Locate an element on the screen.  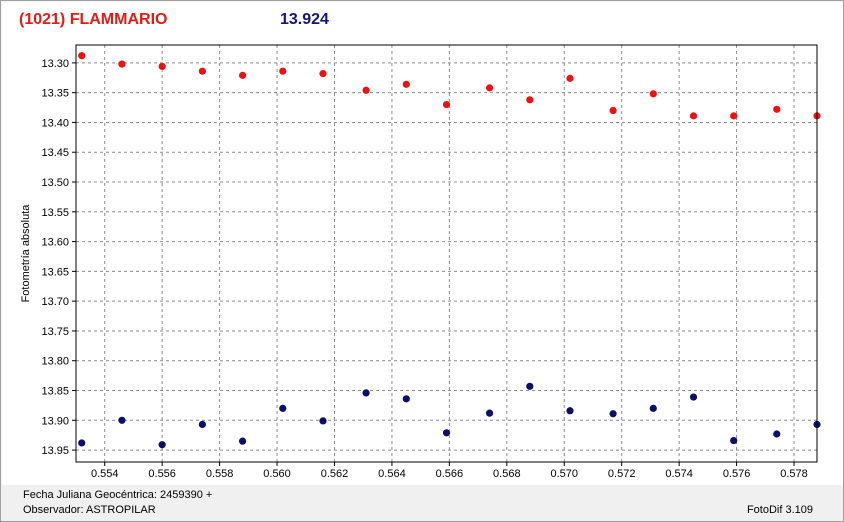
julian-date-label: Fecha Juliana Geocéntrica: is located at coordinates (90, 495).